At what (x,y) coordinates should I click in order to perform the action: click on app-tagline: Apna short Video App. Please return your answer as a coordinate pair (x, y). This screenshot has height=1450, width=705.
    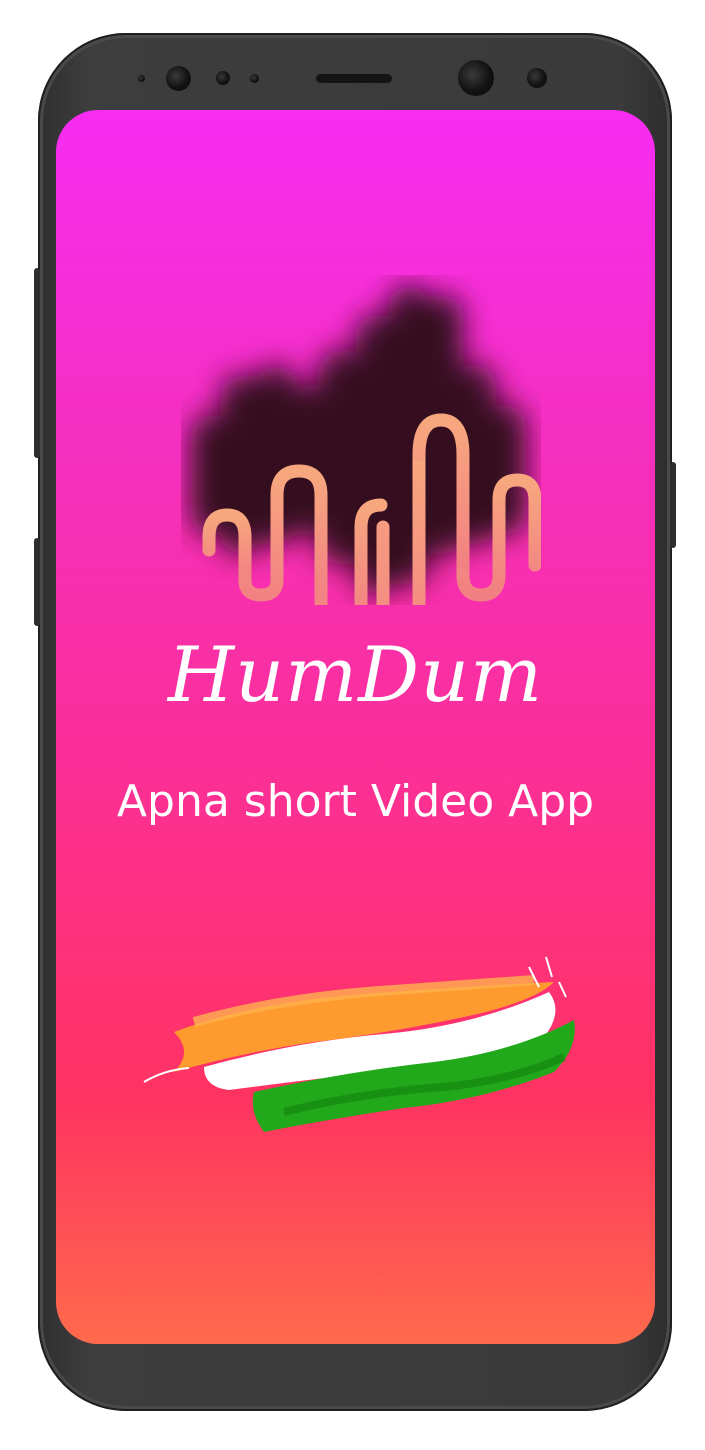
    Looking at the image, I should click on (355, 801).